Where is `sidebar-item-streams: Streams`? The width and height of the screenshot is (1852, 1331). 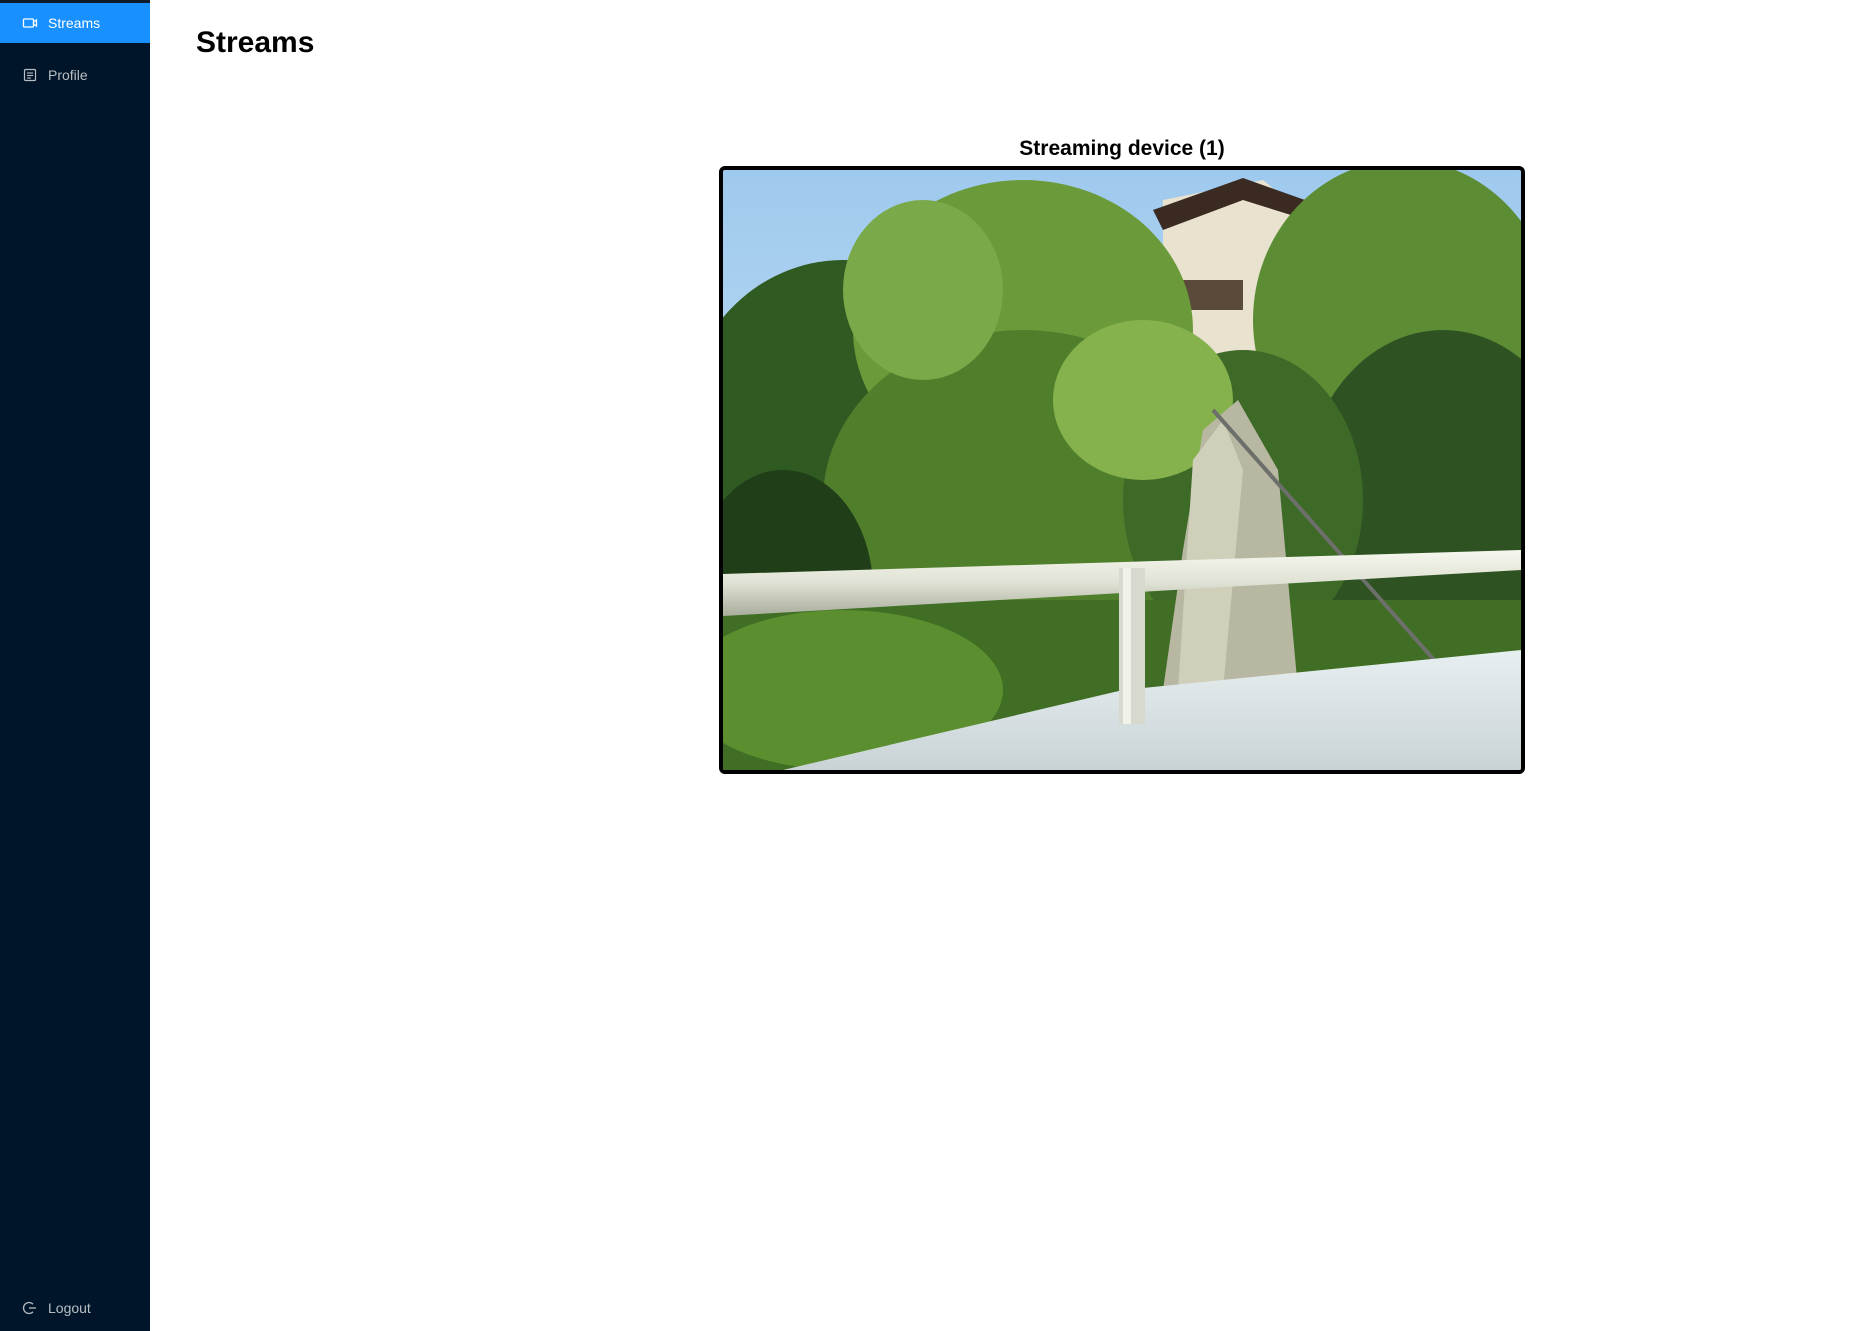 sidebar-item-streams: Streams is located at coordinates (75, 23).